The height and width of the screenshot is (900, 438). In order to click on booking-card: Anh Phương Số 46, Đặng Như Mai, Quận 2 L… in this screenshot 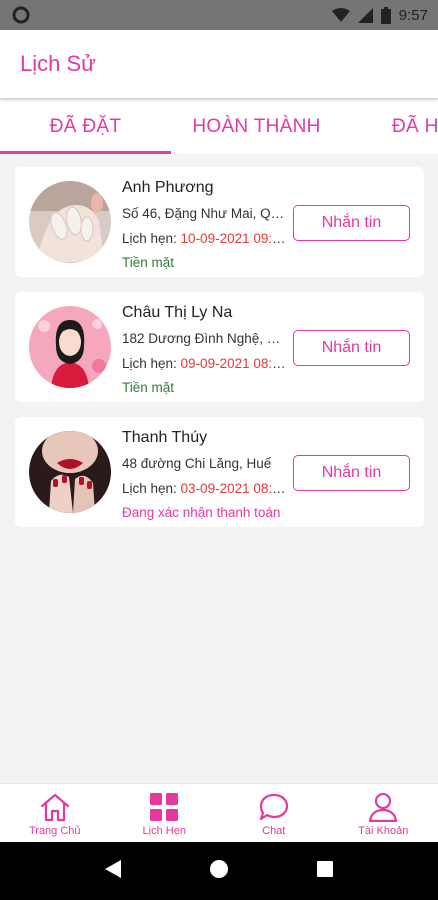, I will do `click(219, 222)`.